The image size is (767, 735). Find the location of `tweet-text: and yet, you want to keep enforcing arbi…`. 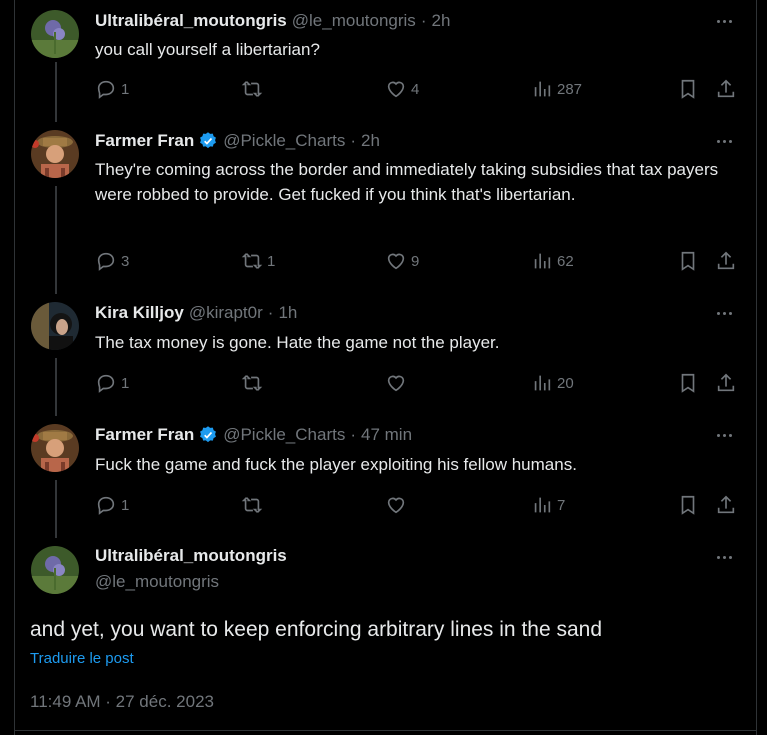

tweet-text: and yet, you want to keep enforcing arbi… is located at coordinates (316, 629).